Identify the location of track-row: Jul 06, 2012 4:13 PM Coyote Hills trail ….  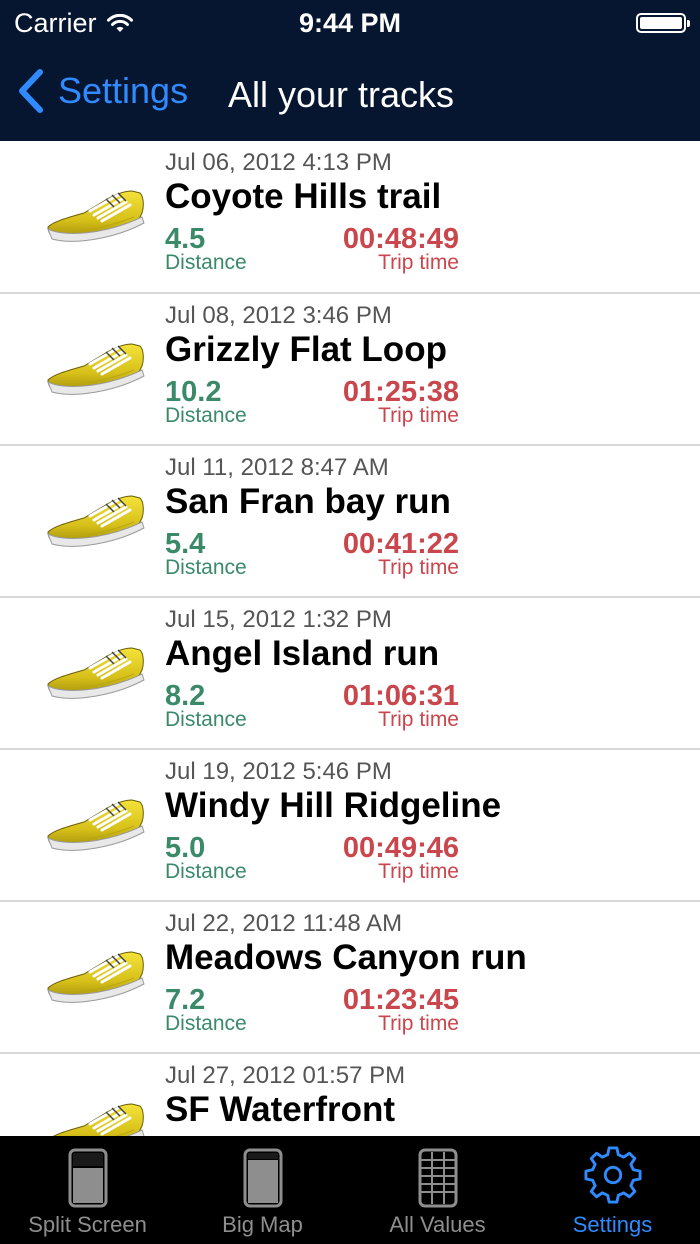
(350, 217).